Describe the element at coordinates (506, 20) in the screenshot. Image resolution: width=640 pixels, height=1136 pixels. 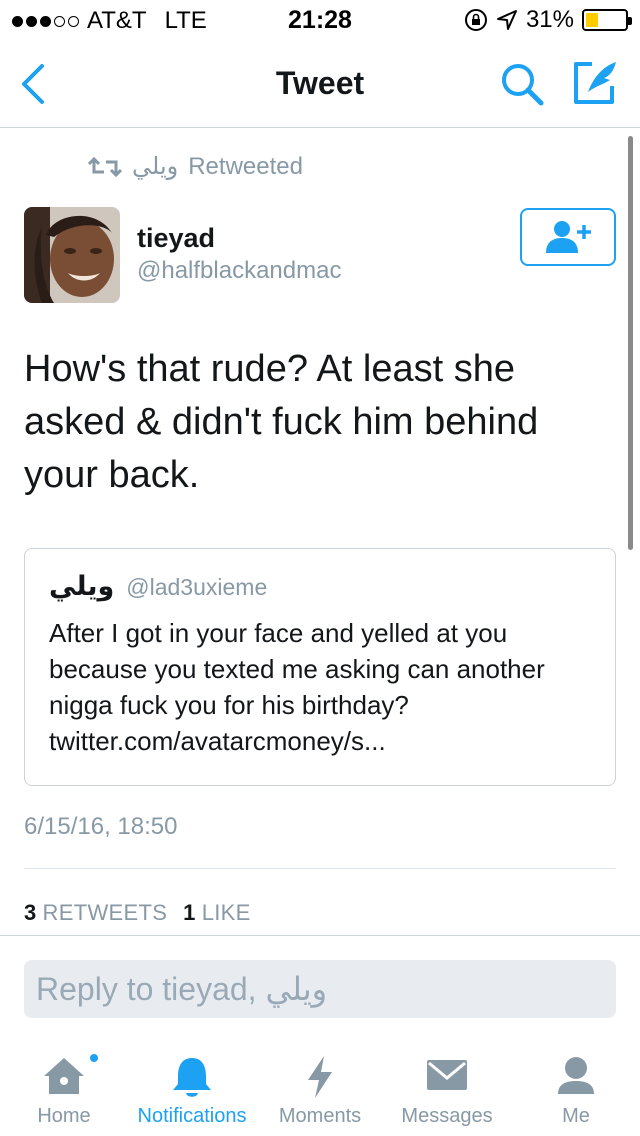
I see `location-arrow-icon` at that location.